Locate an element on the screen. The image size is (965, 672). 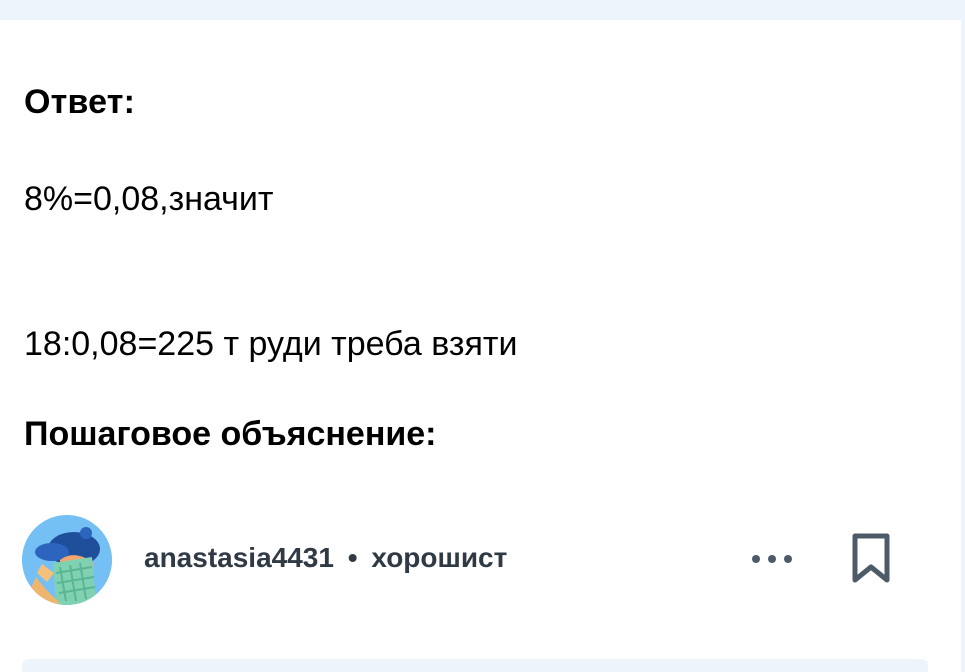
explanation-heading: Пошаговое объяснение: is located at coordinates (230, 434).